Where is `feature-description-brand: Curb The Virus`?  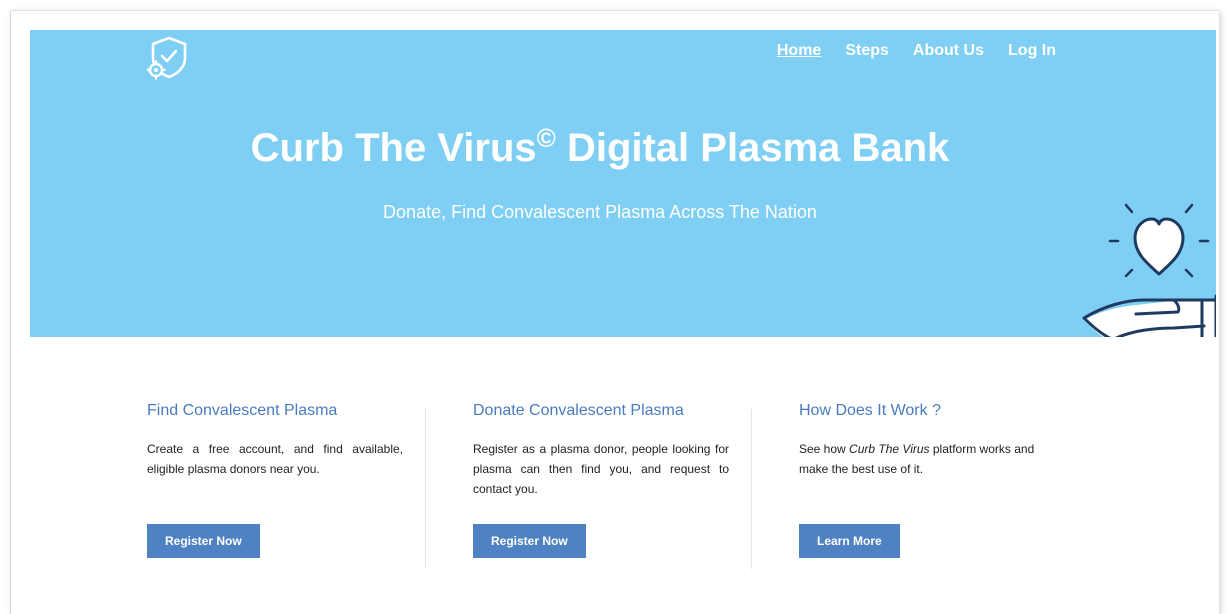
feature-description-brand: Curb The Virus is located at coordinates (889, 449).